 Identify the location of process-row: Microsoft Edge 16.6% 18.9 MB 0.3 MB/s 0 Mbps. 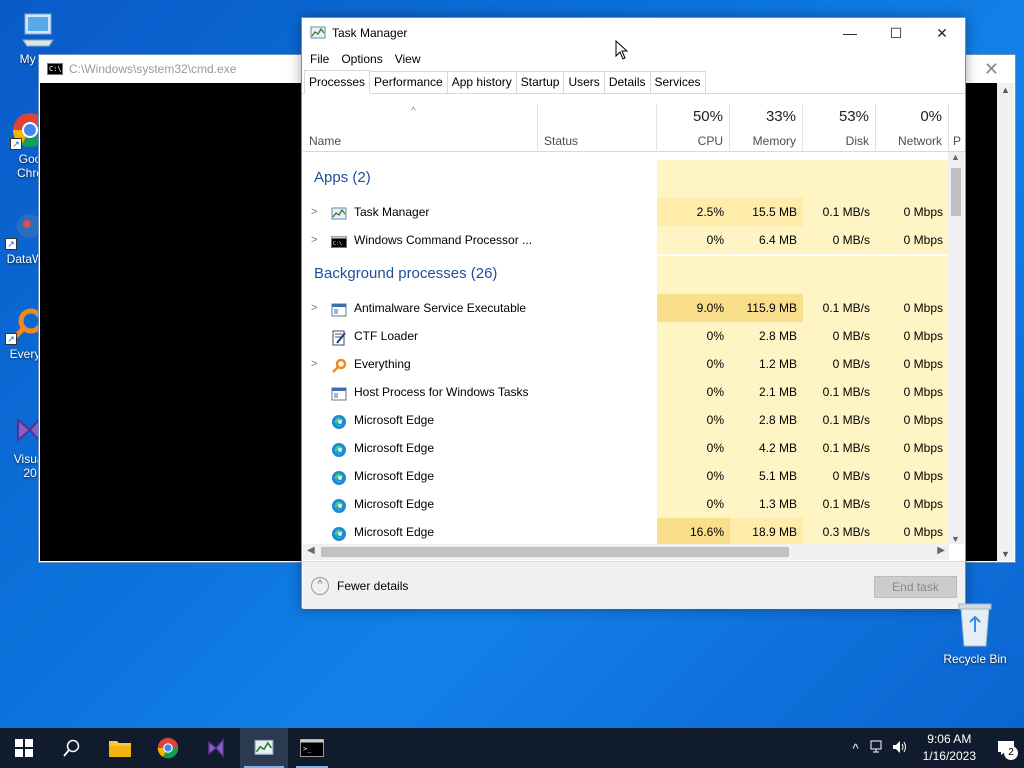
(626, 531).